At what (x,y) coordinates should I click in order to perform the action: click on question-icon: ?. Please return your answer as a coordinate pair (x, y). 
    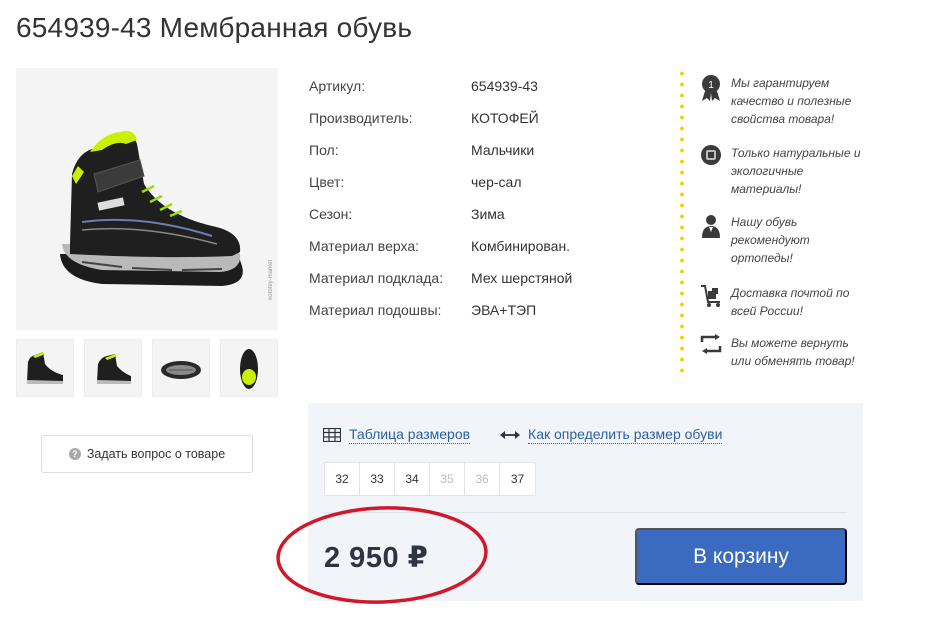
    Looking at the image, I should click on (74, 454).